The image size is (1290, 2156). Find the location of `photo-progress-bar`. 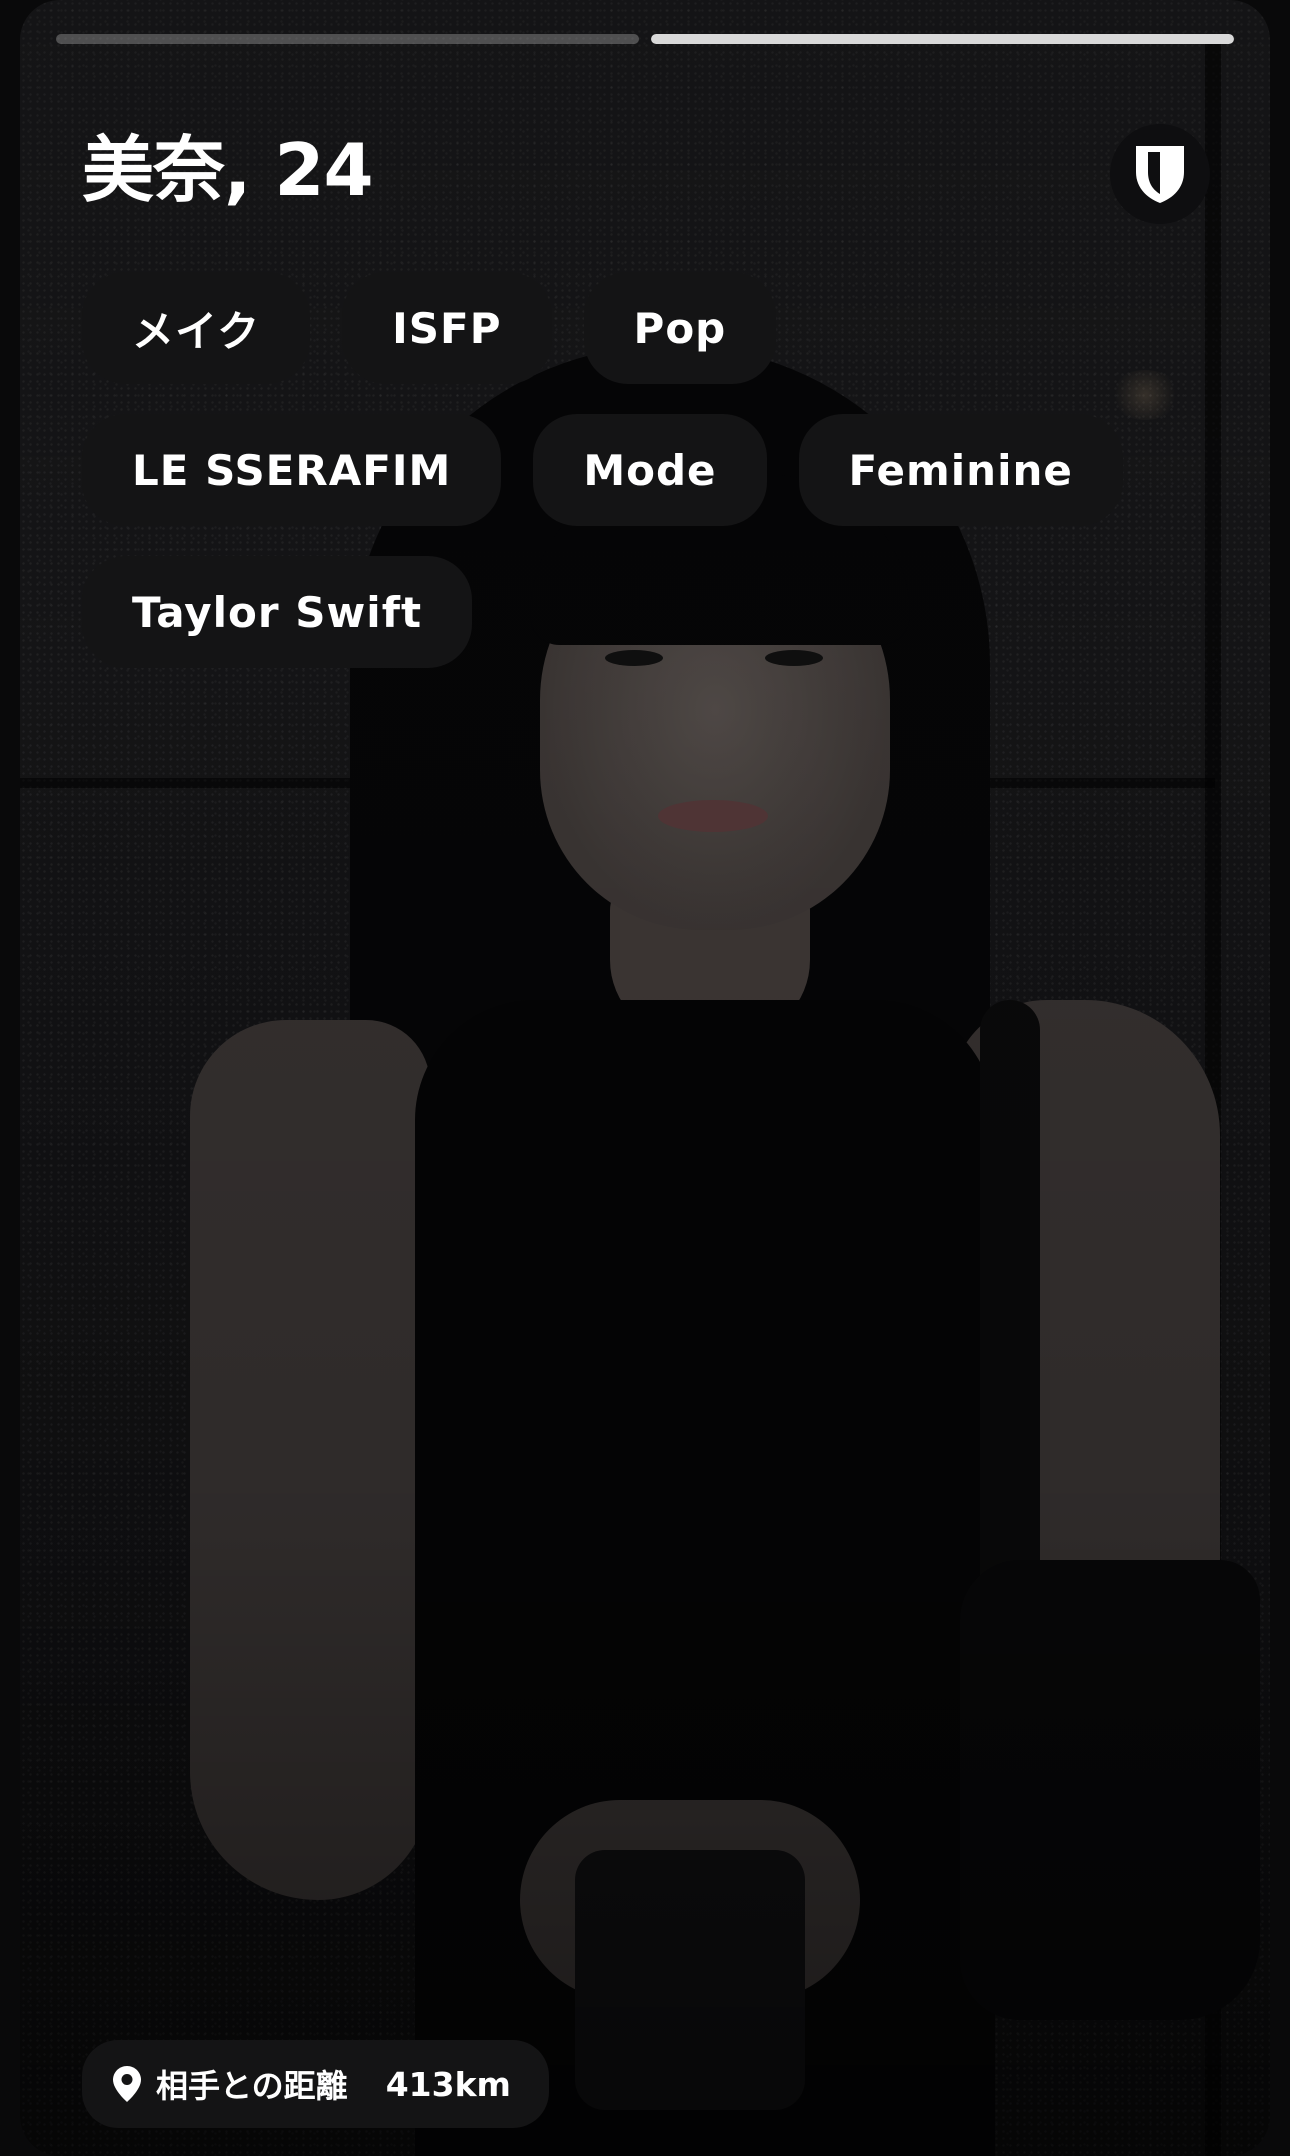

photo-progress-bar is located at coordinates (645, 39).